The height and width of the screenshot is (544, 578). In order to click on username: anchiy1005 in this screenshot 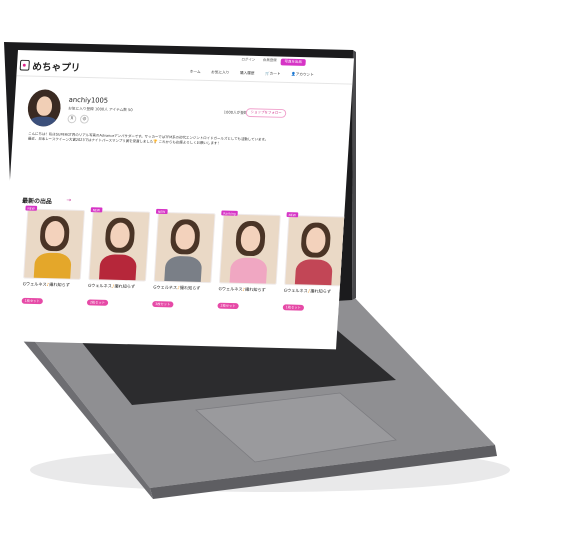, I will do `click(88, 100)`.